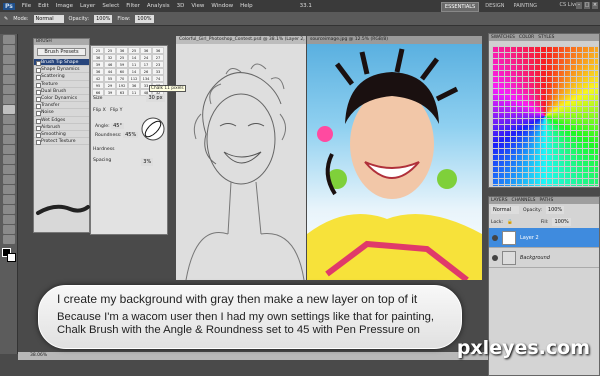  What do you see at coordinates (9, 209) in the screenshot?
I see `shape-tool-icon` at bounding box center [9, 209].